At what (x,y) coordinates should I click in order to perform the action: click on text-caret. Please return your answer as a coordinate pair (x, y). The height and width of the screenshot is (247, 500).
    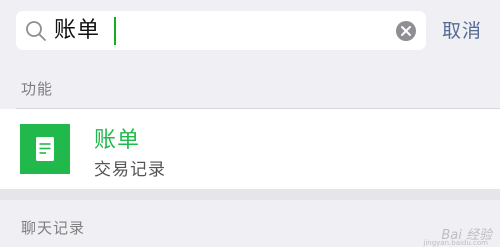
    Looking at the image, I should click on (115, 31).